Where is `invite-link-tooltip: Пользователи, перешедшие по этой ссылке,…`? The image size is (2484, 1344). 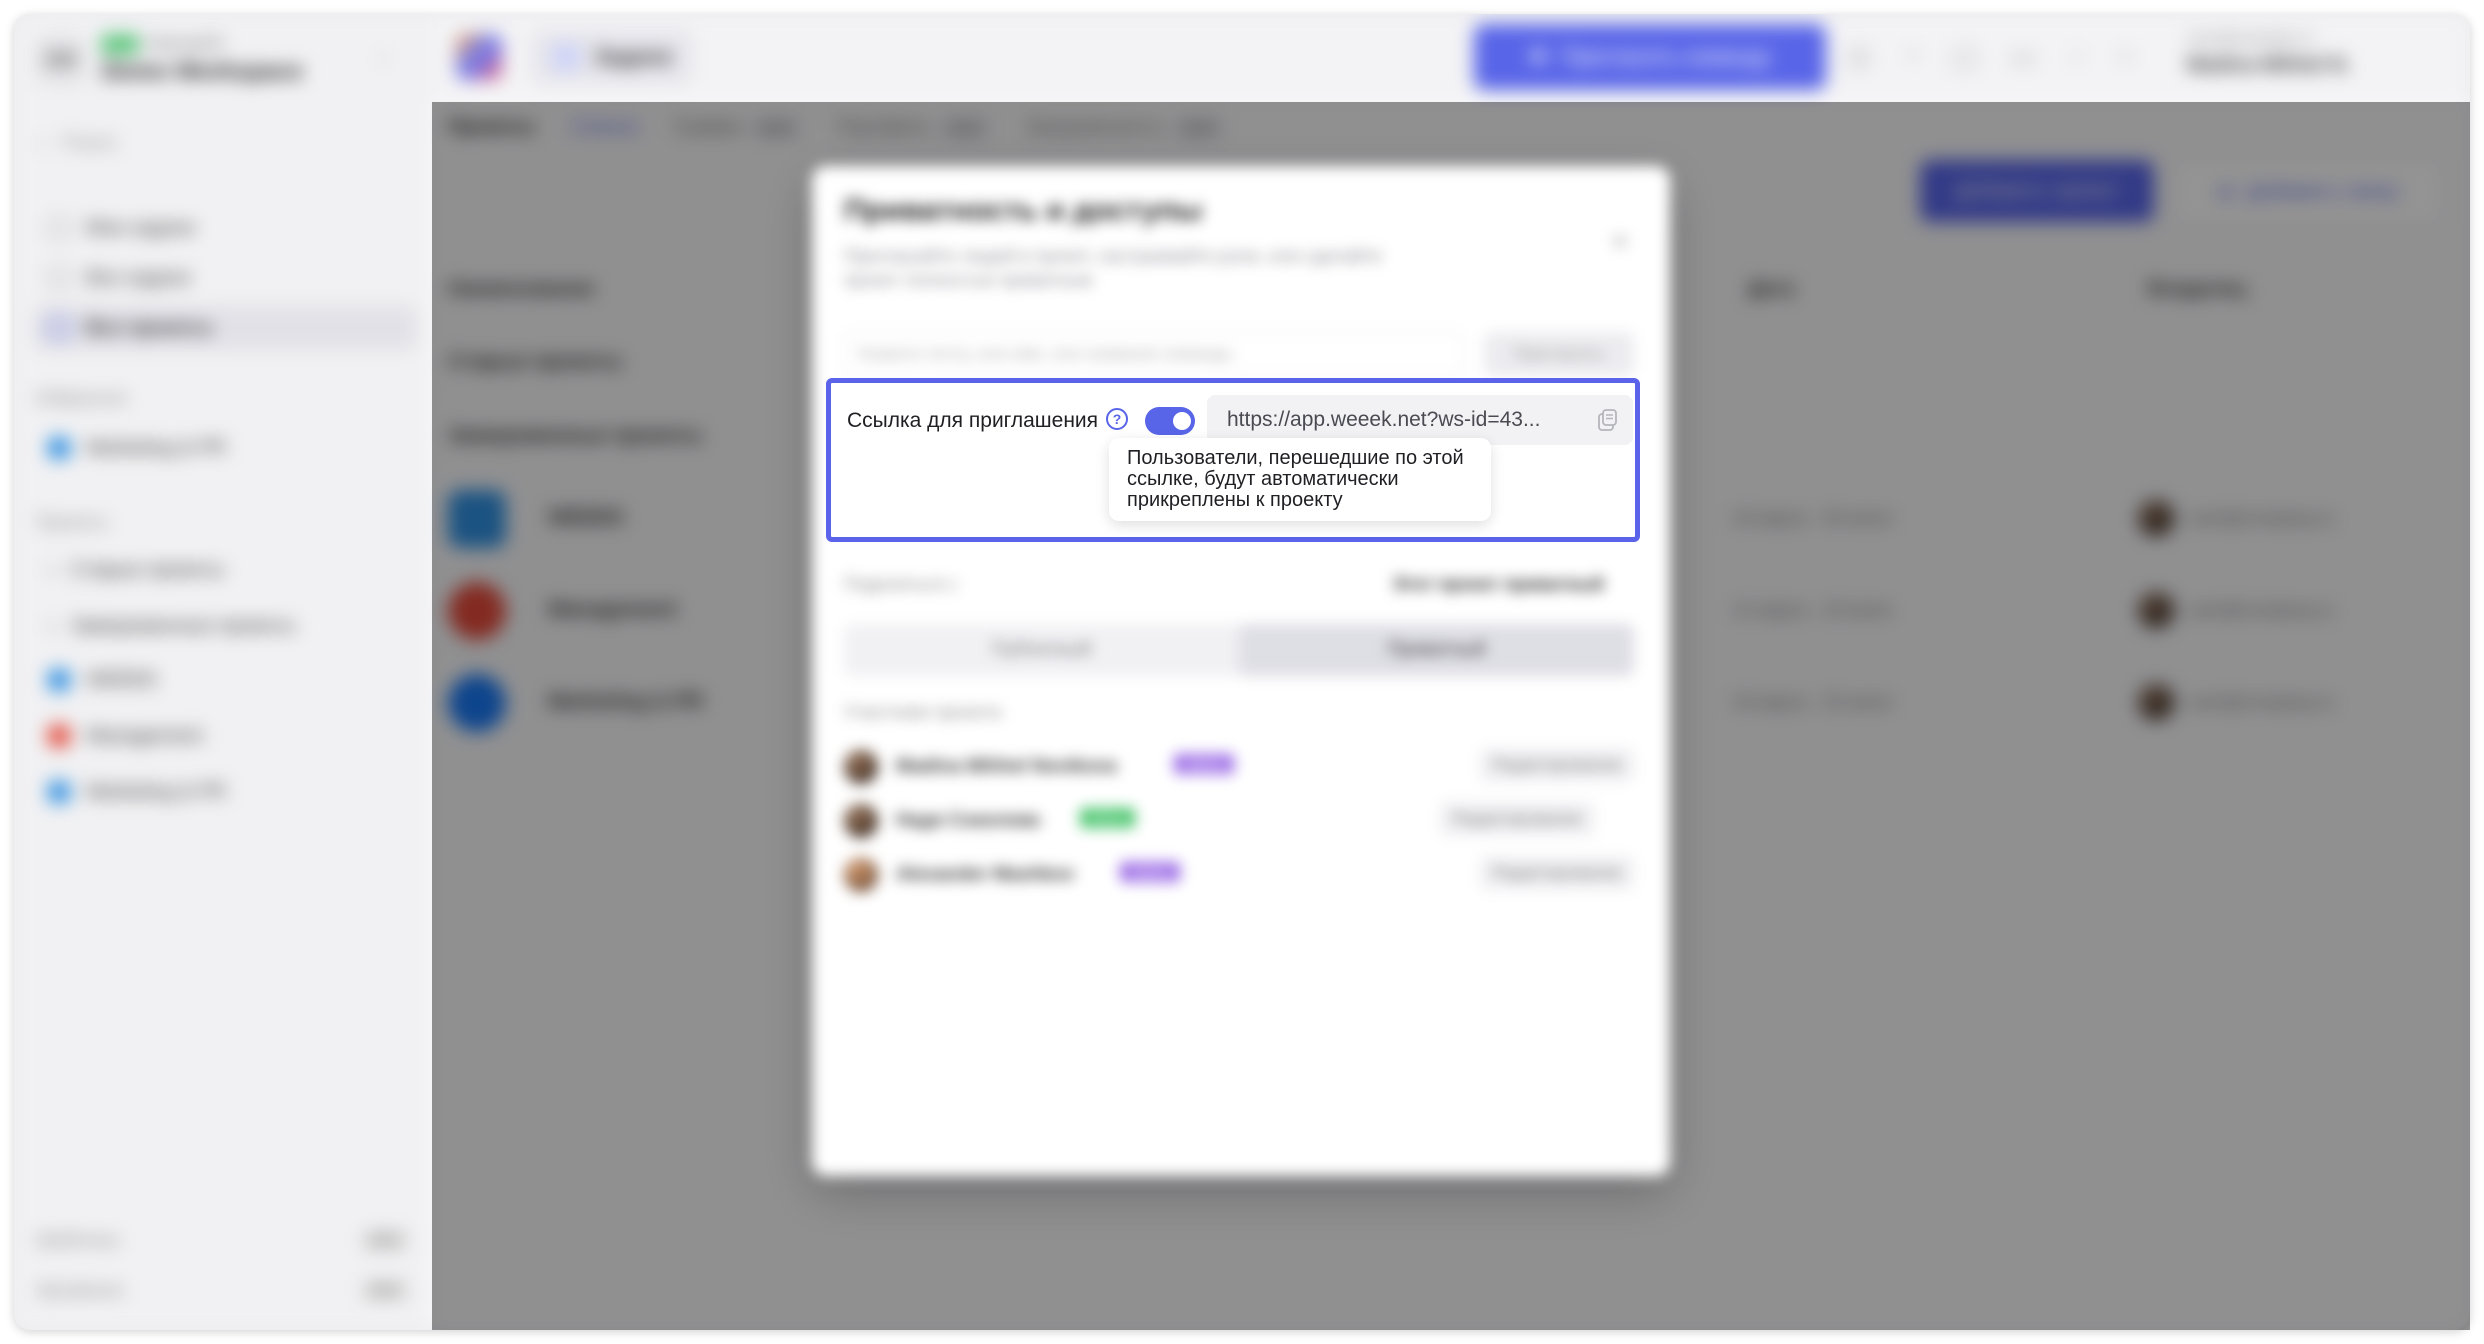 invite-link-tooltip: Пользователи, перешедшие по этой ссылке,… is located at coordinates (1300, 479).